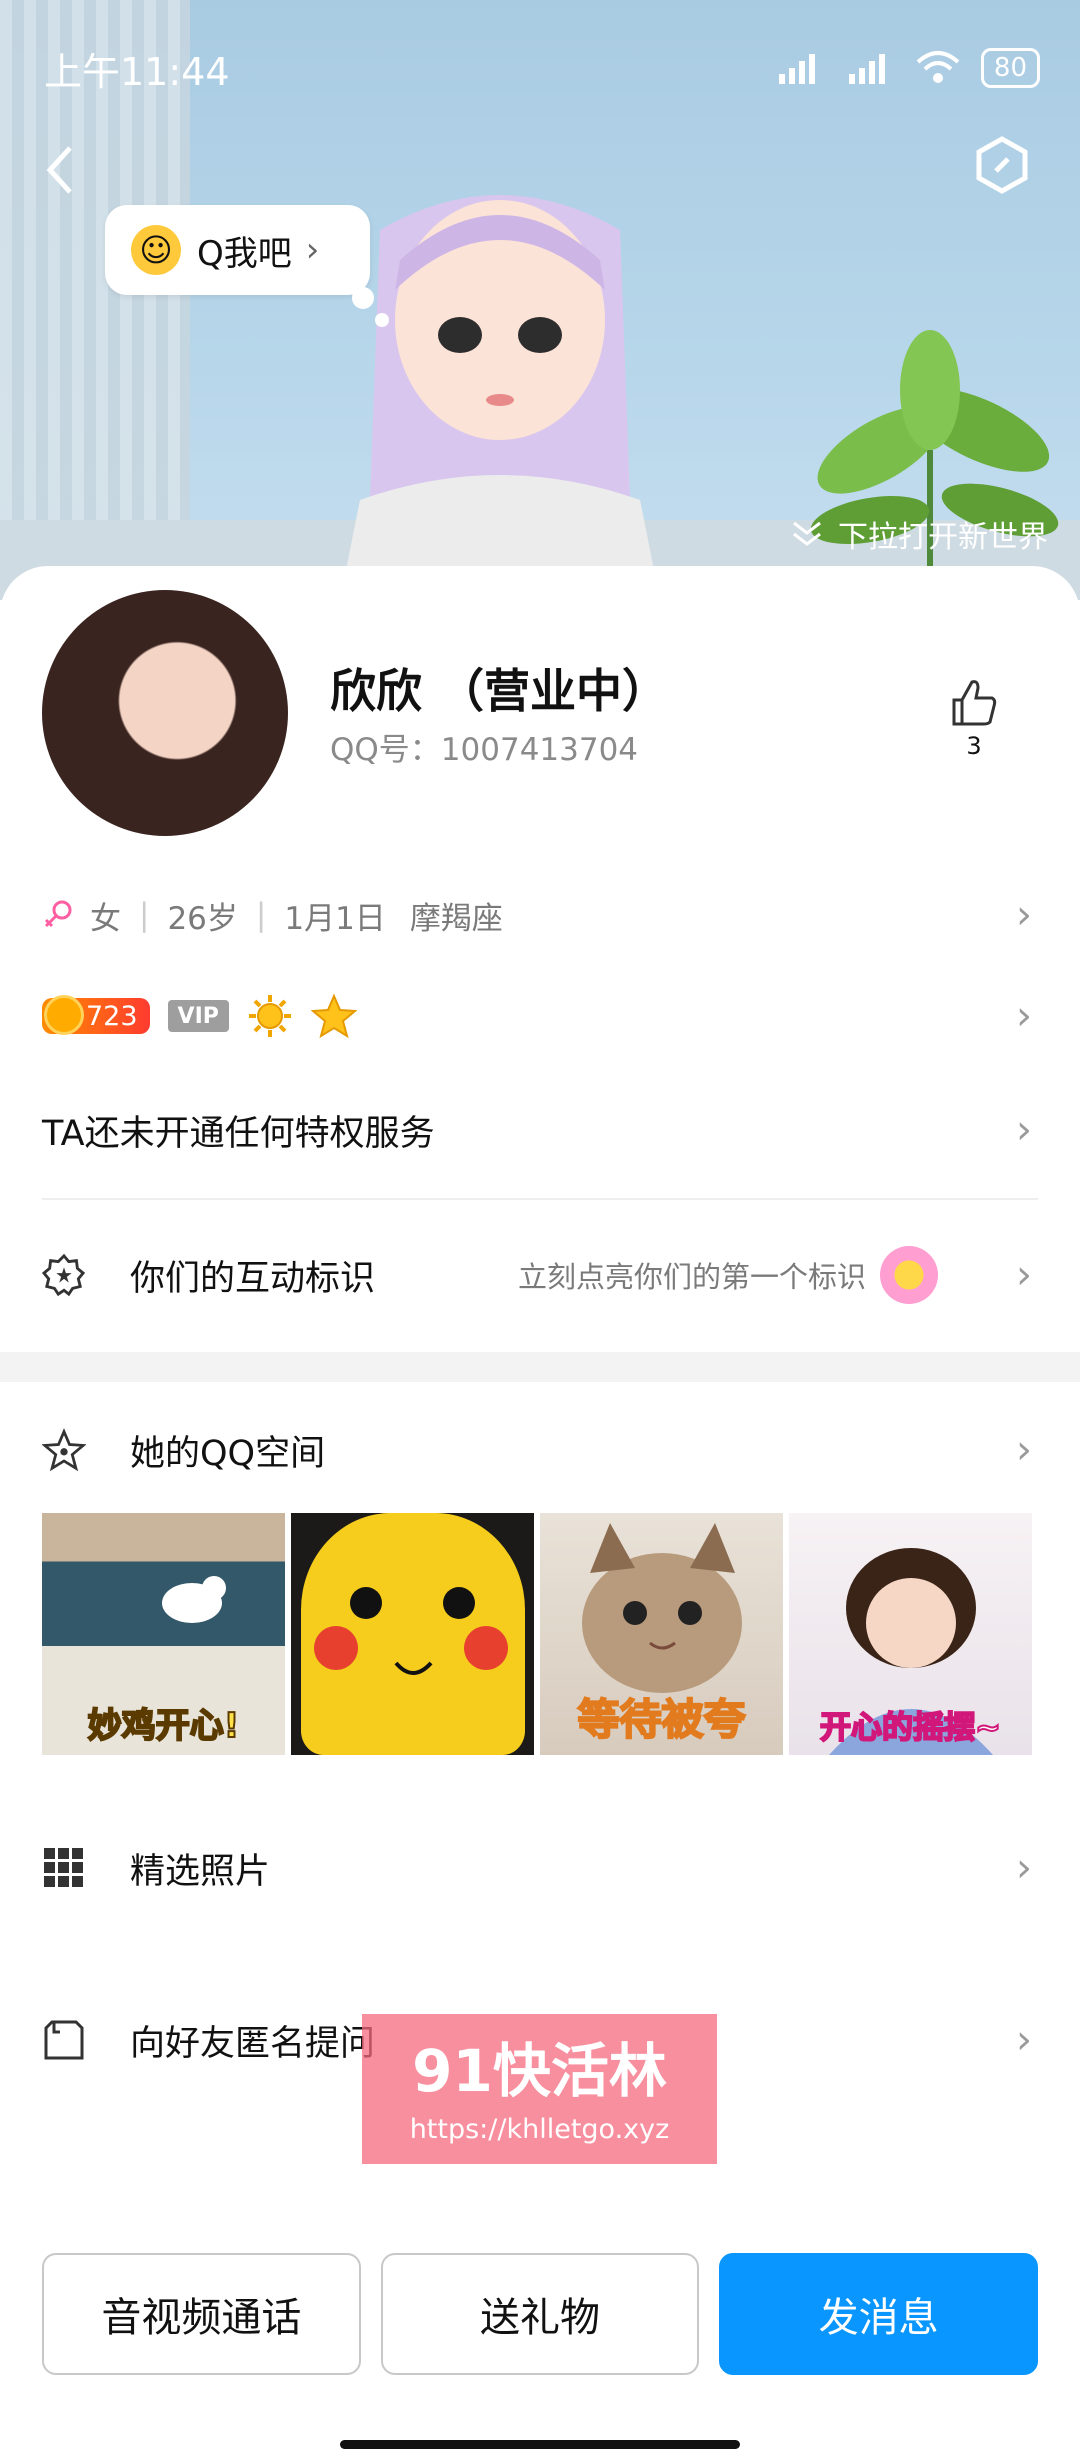  Describe the element at coordinates (64, 2040) in the screenshot. I see `question-box-icon` at that location.